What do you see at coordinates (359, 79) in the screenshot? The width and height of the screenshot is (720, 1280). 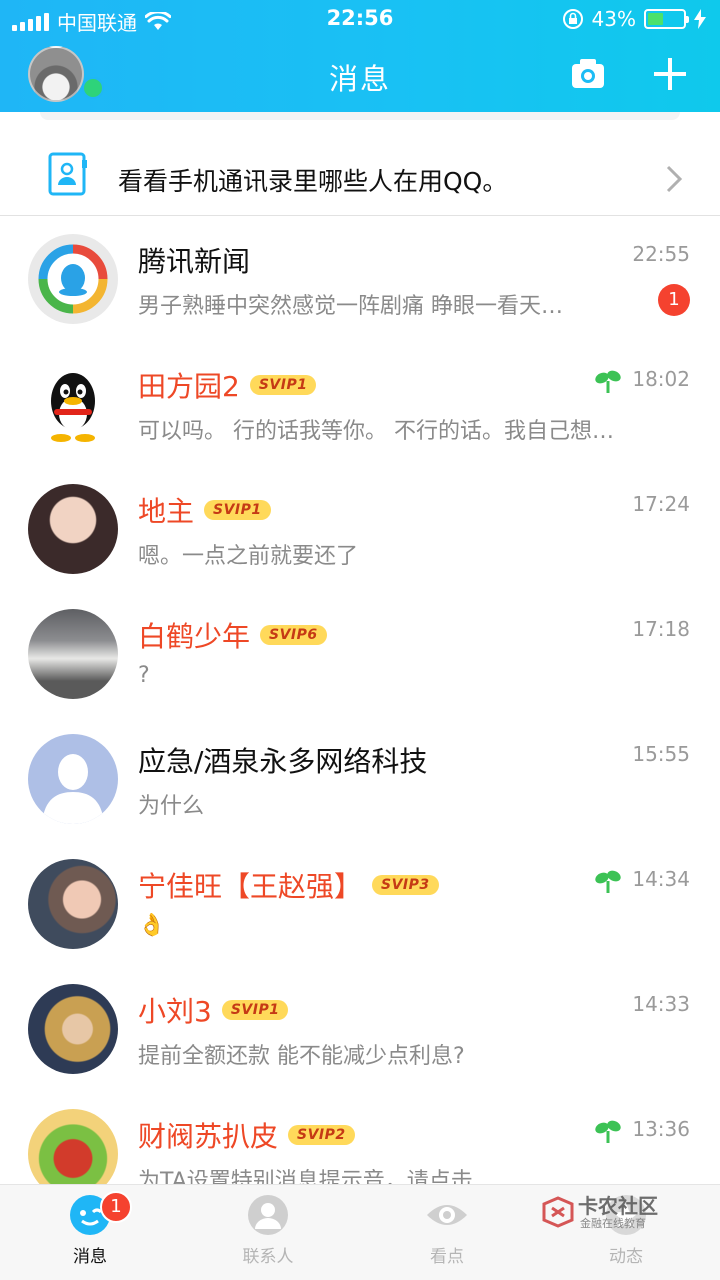 I see `page-title: 消息` at bounding box center [359, 79].